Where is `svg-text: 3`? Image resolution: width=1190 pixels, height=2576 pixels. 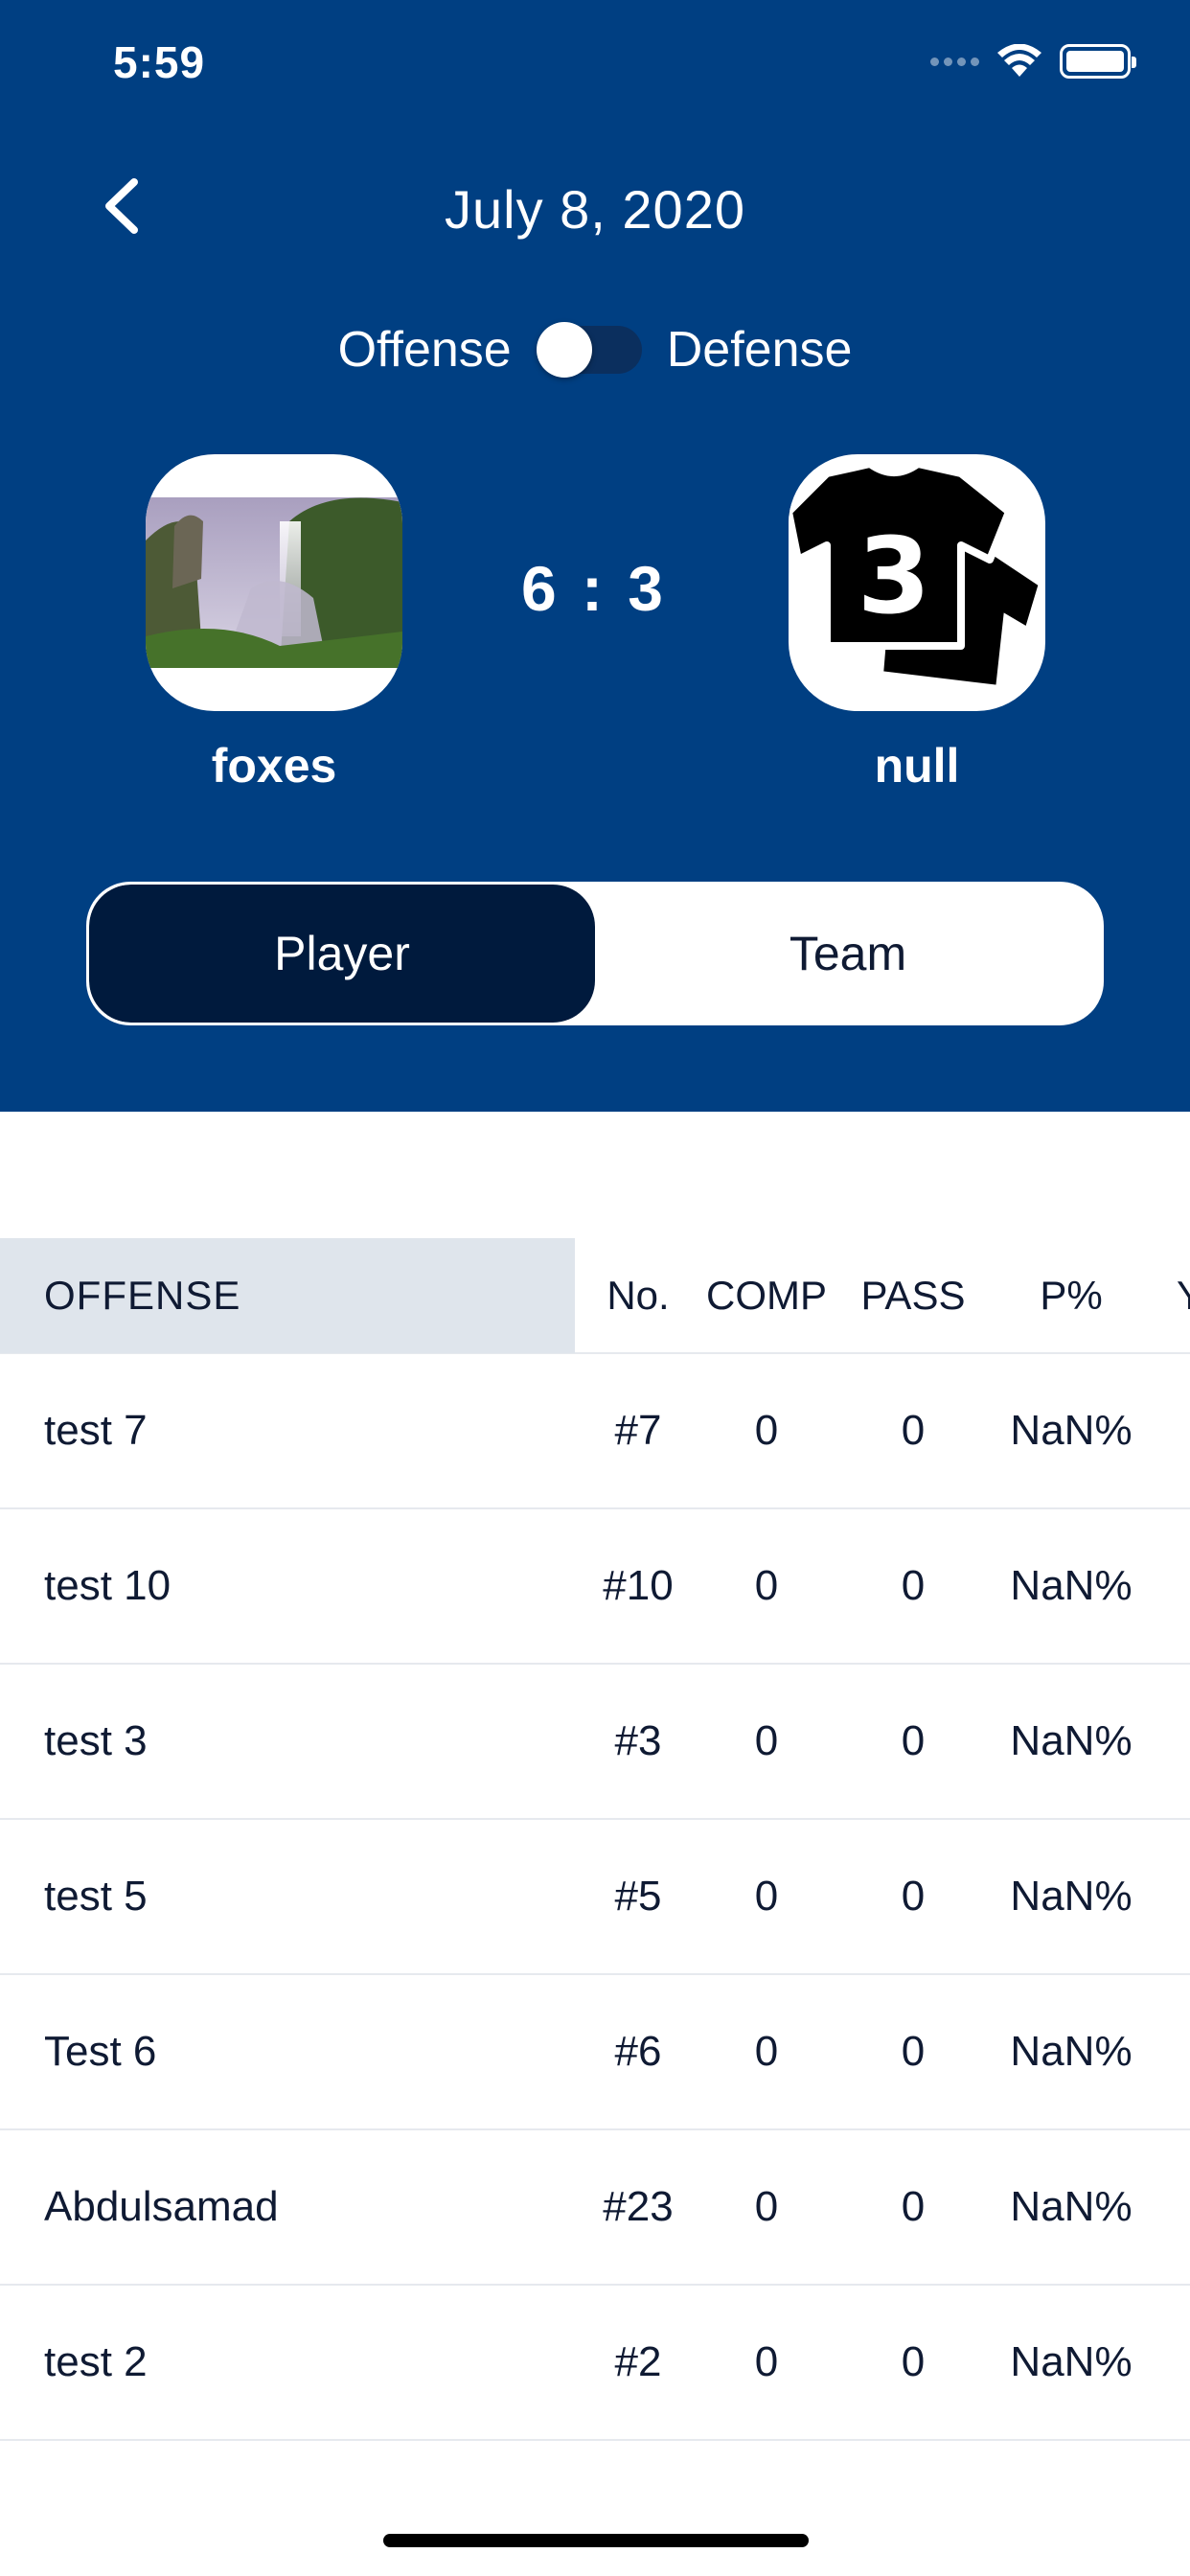
svg-text: 3 is located at coordinates (895, 576).